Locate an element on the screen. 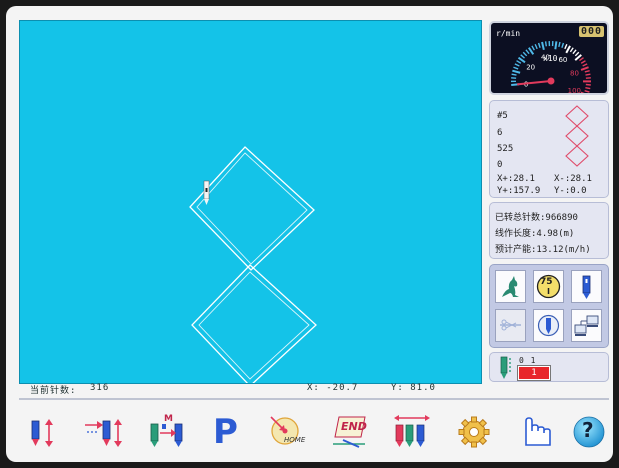  current-needle-panel: 0 1 1 is located at coordinates (549, 367).